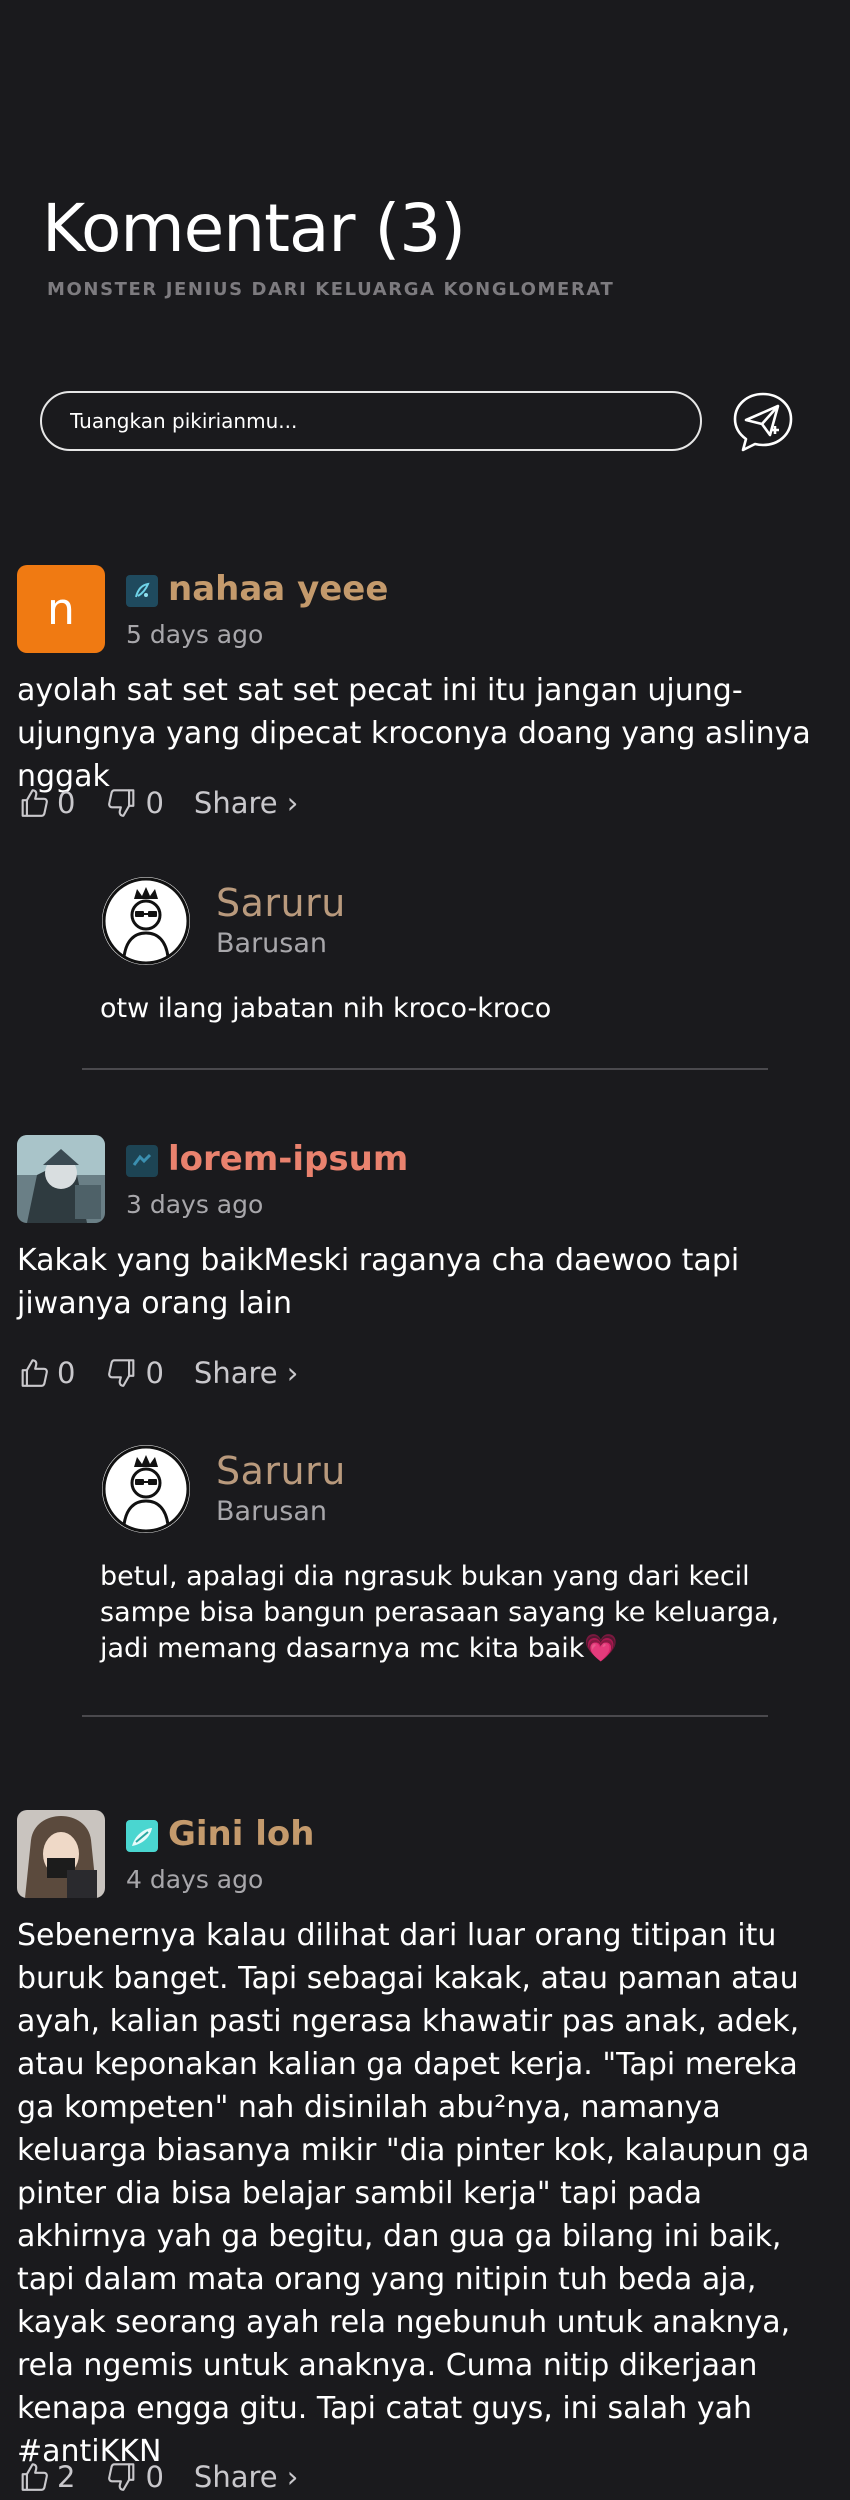 This screenshot has height=2500, width=850. What do you see at coordinates (371, 421) in the screenshot?
I see `comment-input` at bounding box center [371, 421].